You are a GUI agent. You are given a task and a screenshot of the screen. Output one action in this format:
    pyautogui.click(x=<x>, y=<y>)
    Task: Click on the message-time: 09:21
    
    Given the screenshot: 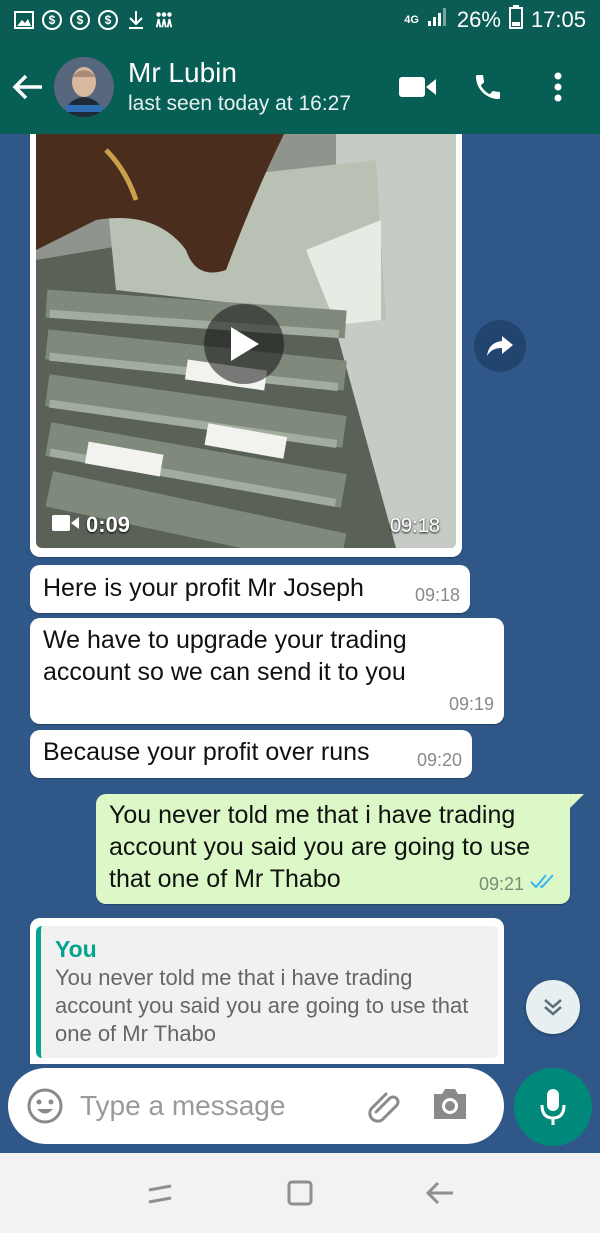 What is the action you would take?
    pyautogui.click(x=501, y=884)
    